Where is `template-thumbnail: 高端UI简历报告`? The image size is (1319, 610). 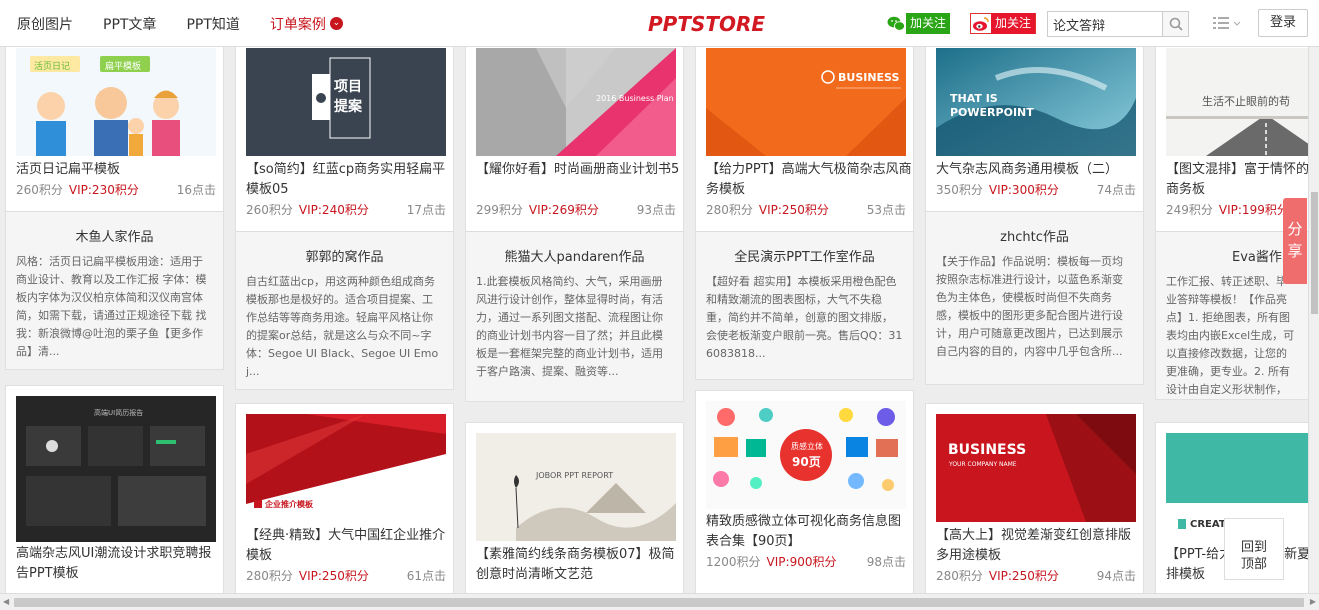 template-thumbnail: 高端UI简历报告 is located at coordinates (116, 469).